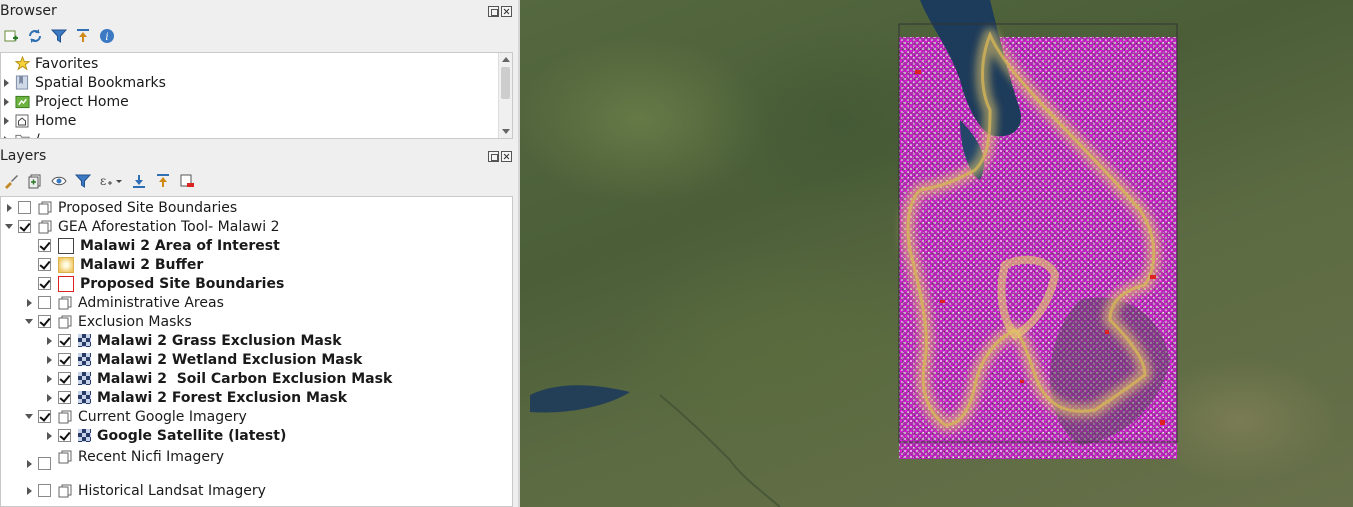 The image size is (1353, 507). I want to click on layer-item-google-satellite: Google Satellite (latest), so click(165, 435).